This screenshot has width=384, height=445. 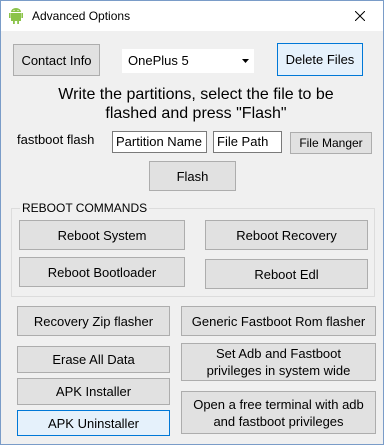 I want to click on device-select: OnePlus 5, so click(x=188, y=61).